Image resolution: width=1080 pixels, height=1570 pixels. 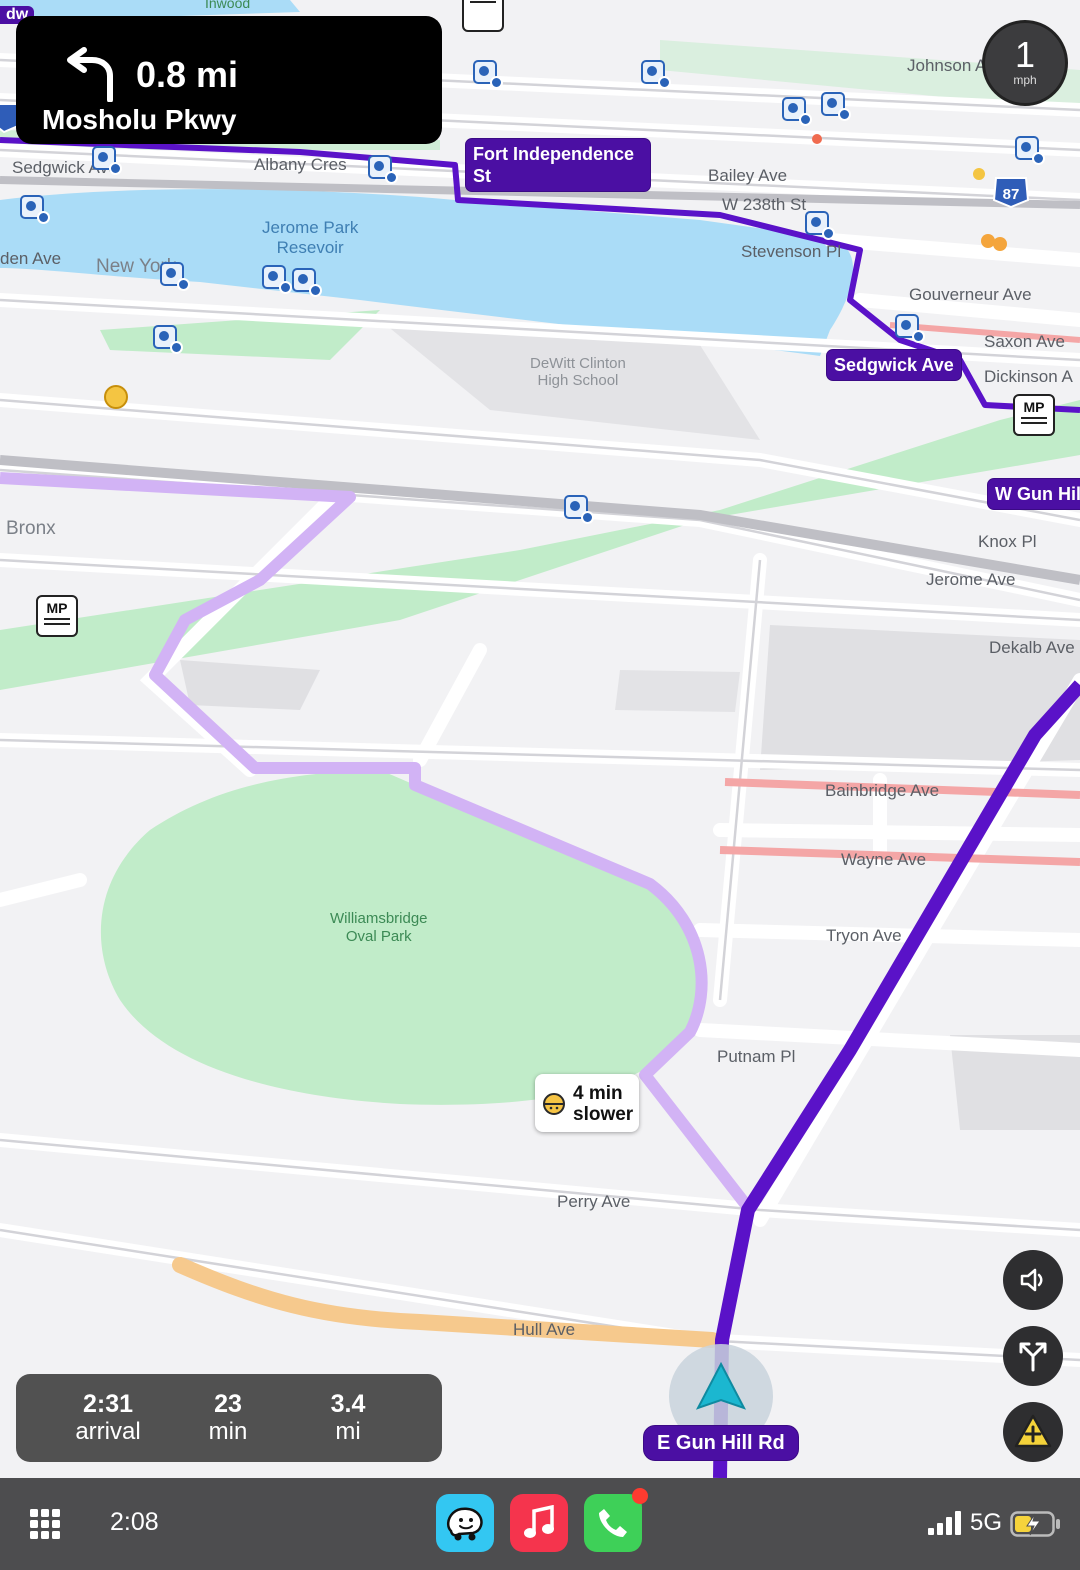 I want to click on trip-duration: 23, so click(x=228, y=1404).